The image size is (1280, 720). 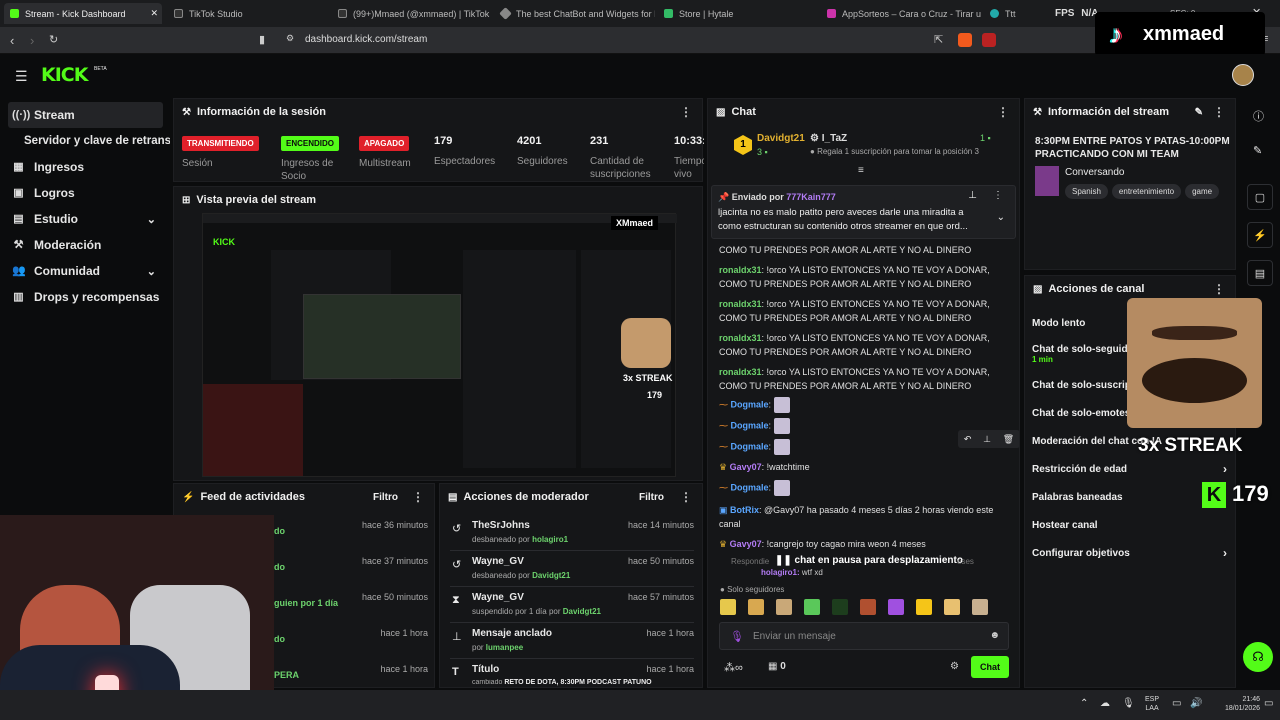 What do you see at coordinates (53, 39) in the screenshot?
I see `reload-icon: ↻` at bounding box center [53, 39].